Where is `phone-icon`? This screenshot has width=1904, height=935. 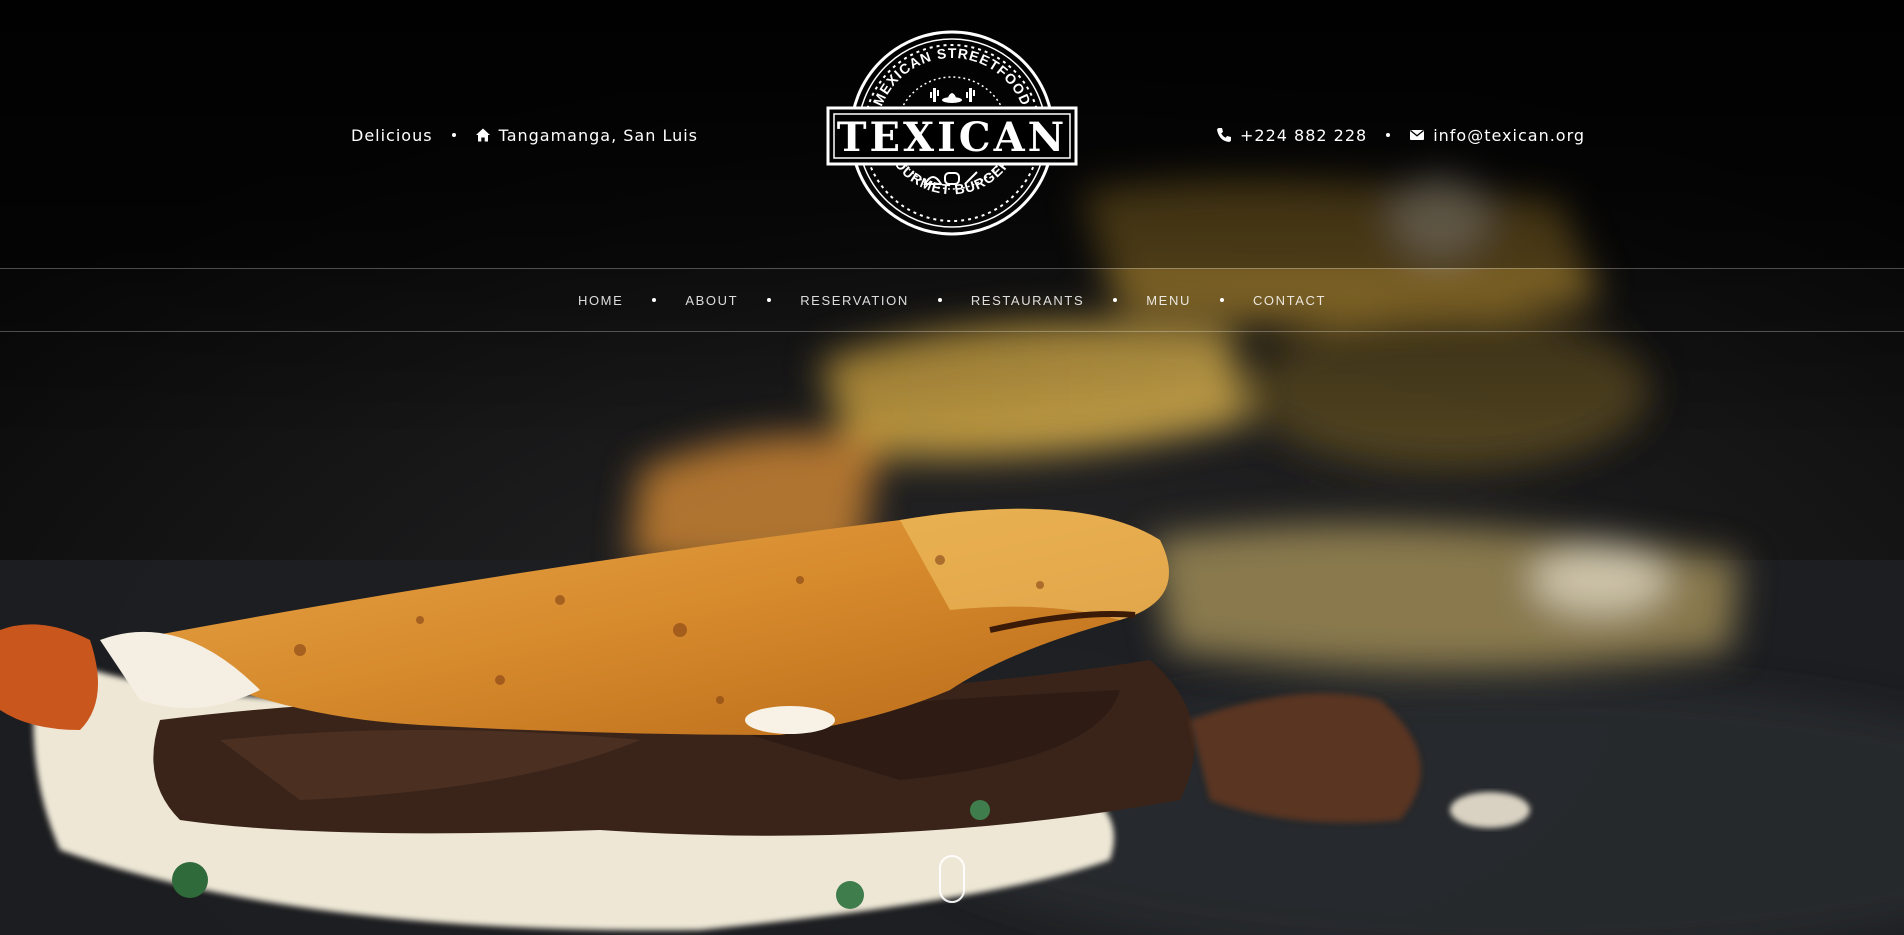 phone-icon is located at coordinates (1224, 135).